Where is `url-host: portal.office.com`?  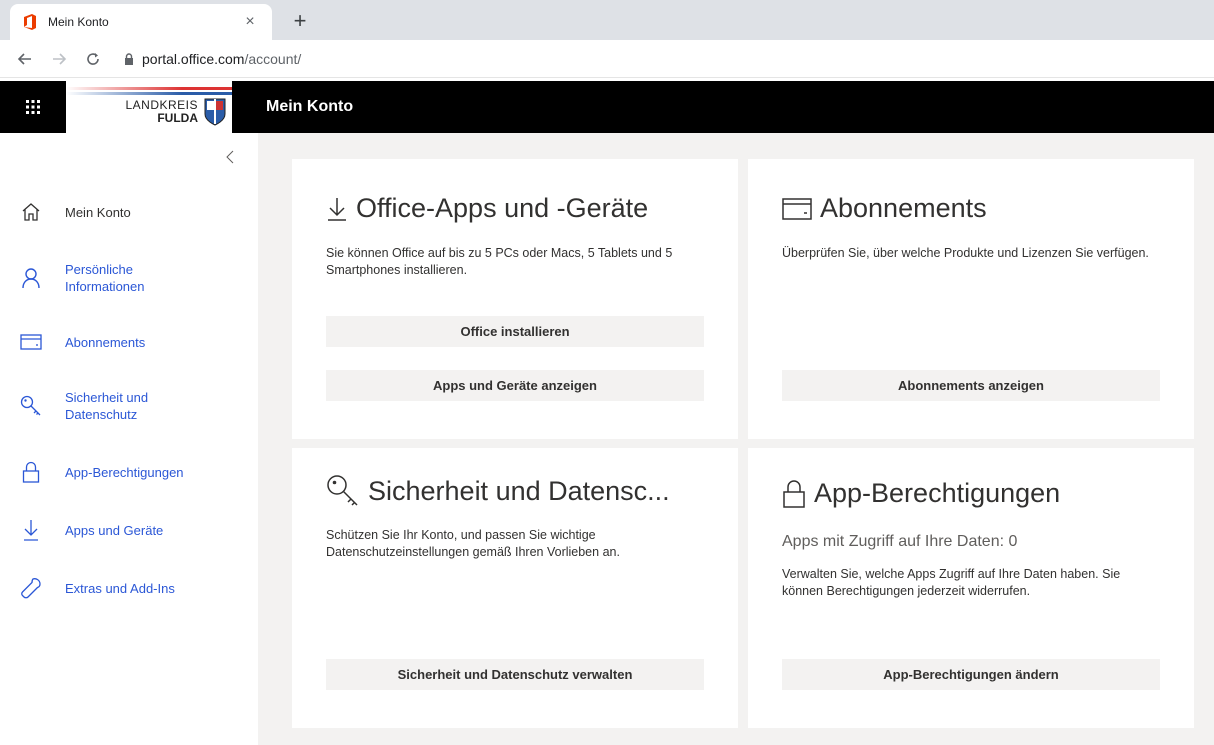
url-host: portal.office.com is located at coordinates (193, 58).